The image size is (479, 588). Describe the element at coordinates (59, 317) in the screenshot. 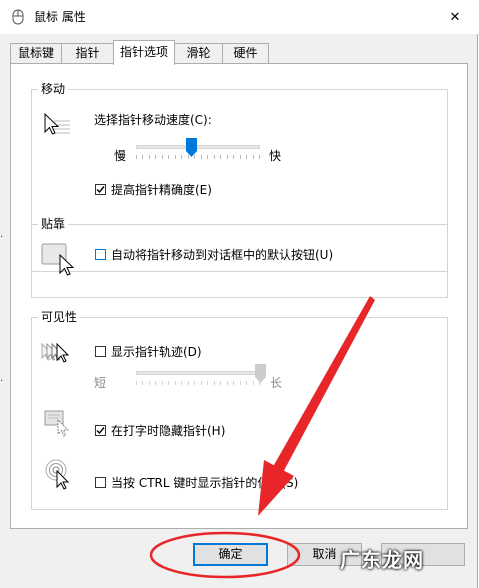

I see `visibility-group-title: 可见性` at that location.